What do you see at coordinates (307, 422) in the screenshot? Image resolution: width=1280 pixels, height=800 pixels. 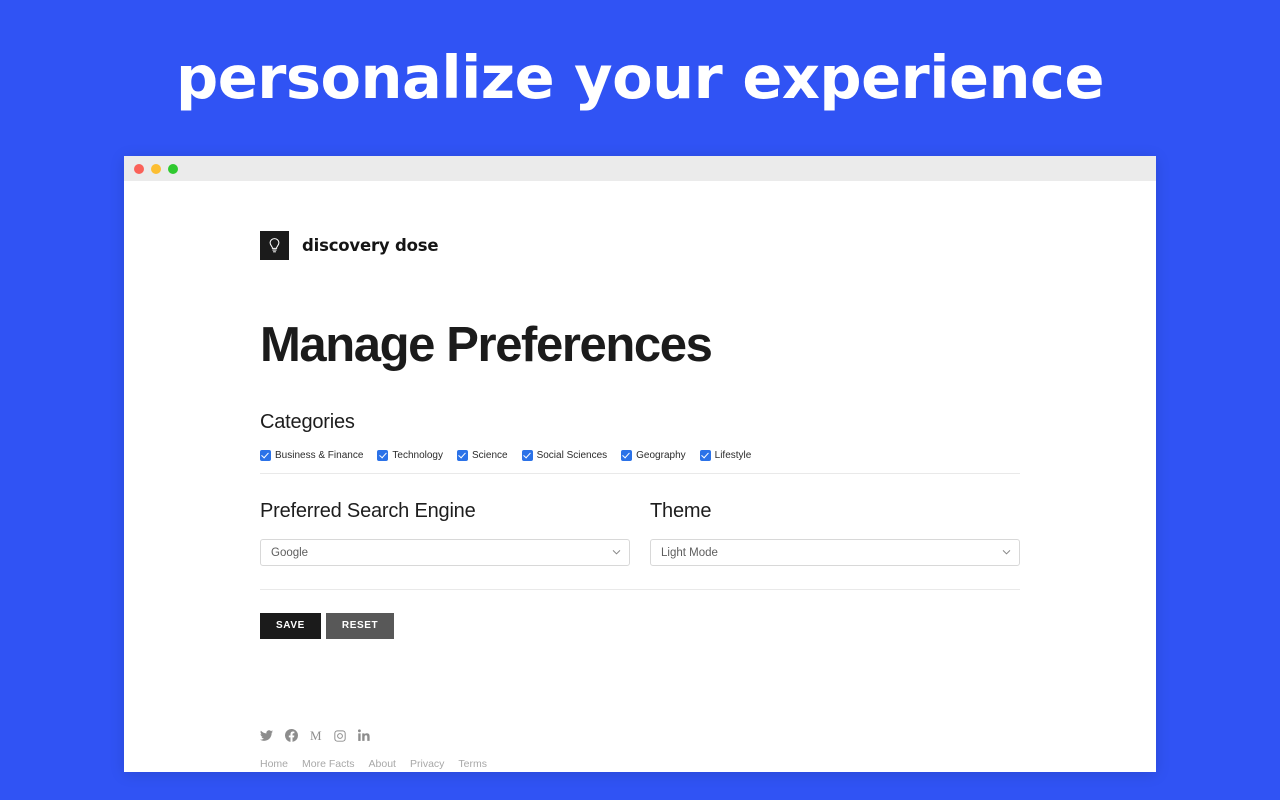 I see `categories-label: Categories` at bounding box center [307, 422].